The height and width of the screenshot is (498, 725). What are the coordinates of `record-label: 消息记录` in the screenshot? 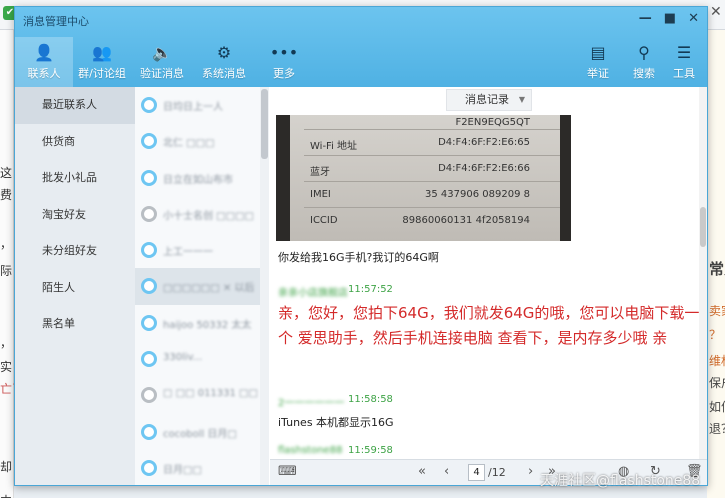 It's located at (487, 99).